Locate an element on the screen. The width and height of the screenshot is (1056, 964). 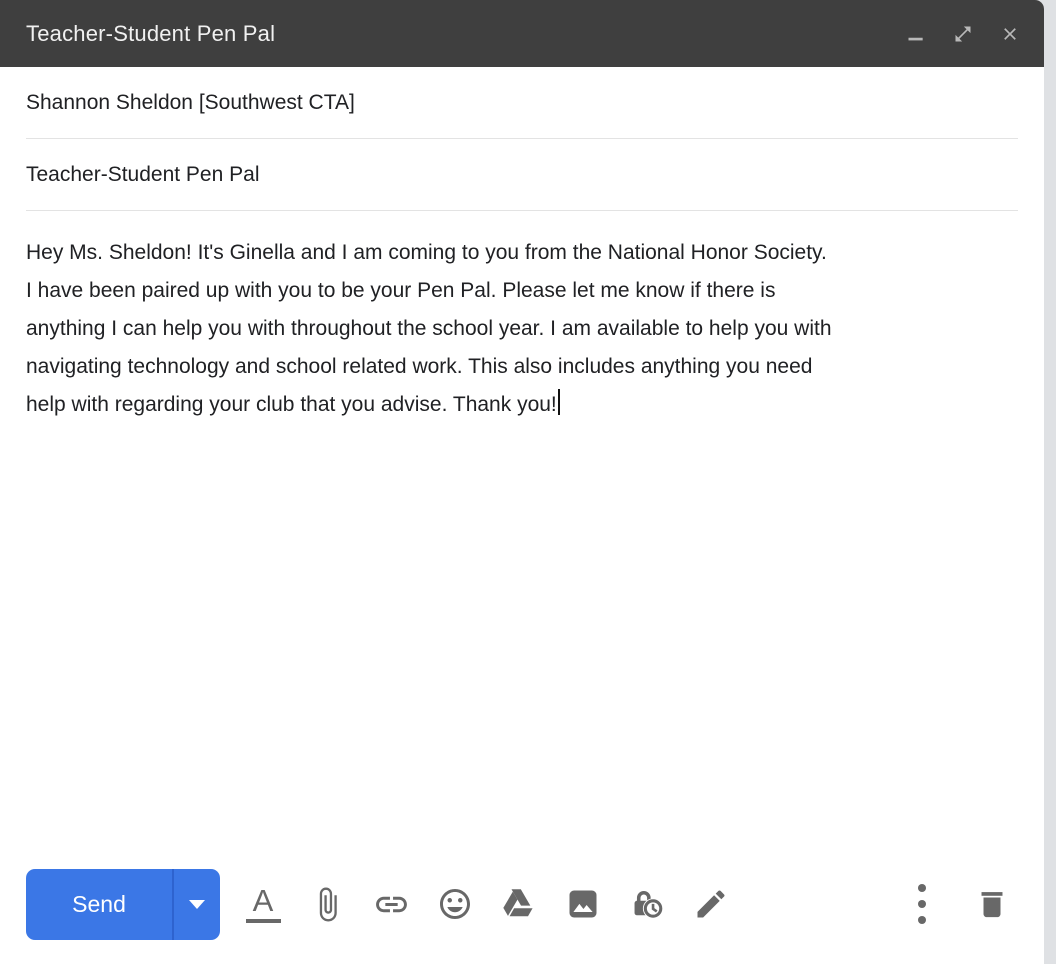
insert-photo-button is located at coordinates (583, 904).